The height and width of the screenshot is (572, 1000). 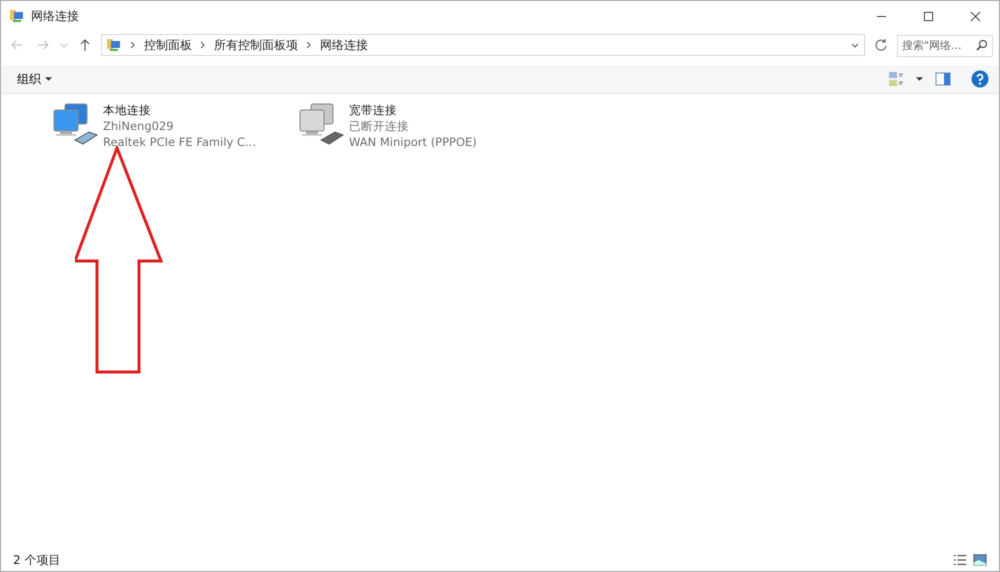 What do you see at coordinates (344, 45) in the screenshot?
I see `breadcrumb: 网络连接` at bounding box center [344, 45].